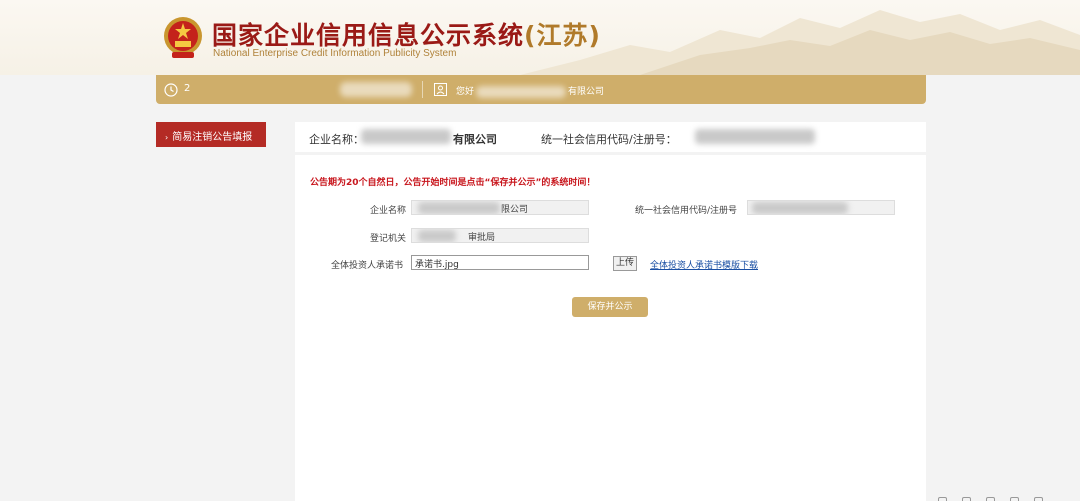  Describe the element at coordinates (440, 89) in the screenshot. I see `user-icon` at that location.